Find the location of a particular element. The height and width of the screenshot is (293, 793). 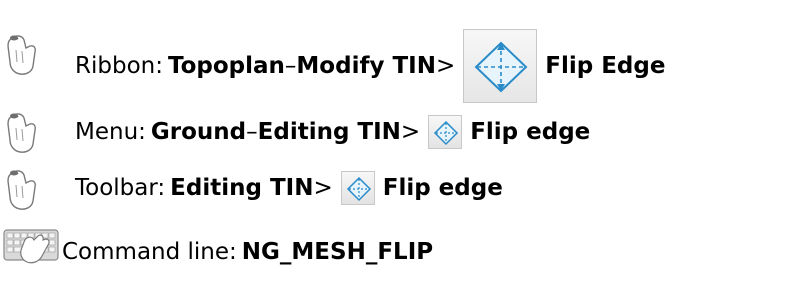

menu-arrow: > is located at coordinates (410, 132).